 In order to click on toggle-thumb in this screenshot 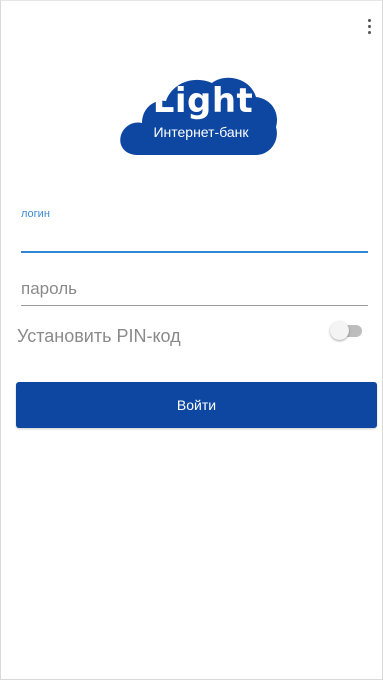, I will do `click(339, 330)`.